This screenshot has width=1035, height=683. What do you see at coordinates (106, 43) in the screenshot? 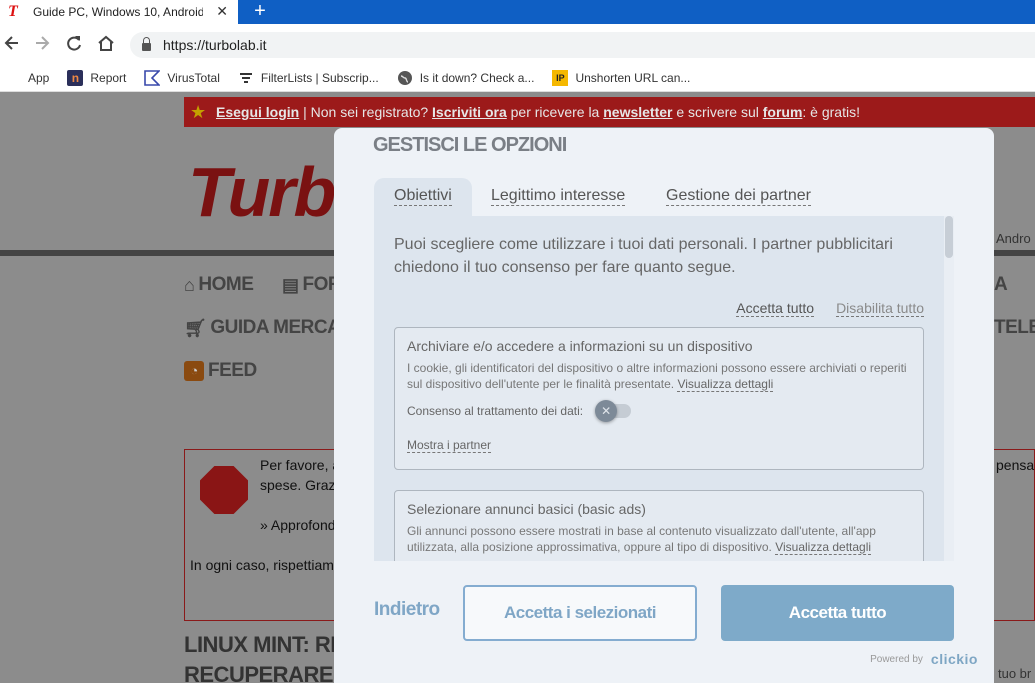
I see `home-icon` at bounding box center [106, 43].